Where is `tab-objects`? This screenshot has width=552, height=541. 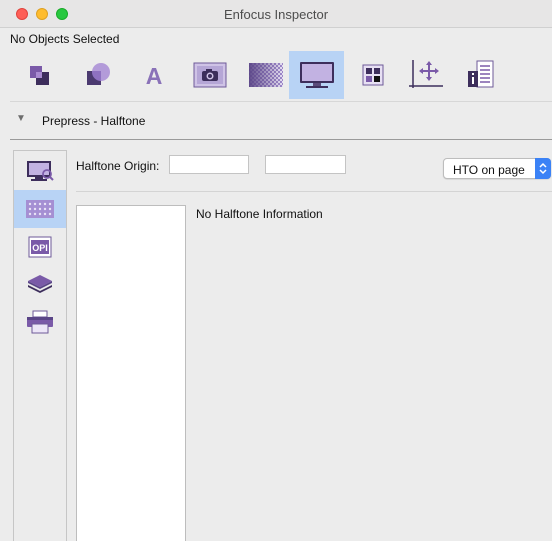 tab-objects is located at coordinates (39, 75).